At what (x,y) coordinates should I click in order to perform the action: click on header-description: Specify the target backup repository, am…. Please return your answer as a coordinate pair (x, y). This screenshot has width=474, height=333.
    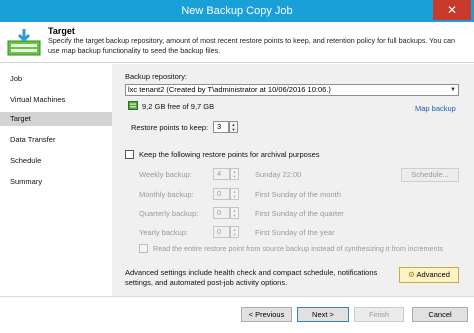
    Looking at the image, I should click on (251, 45).